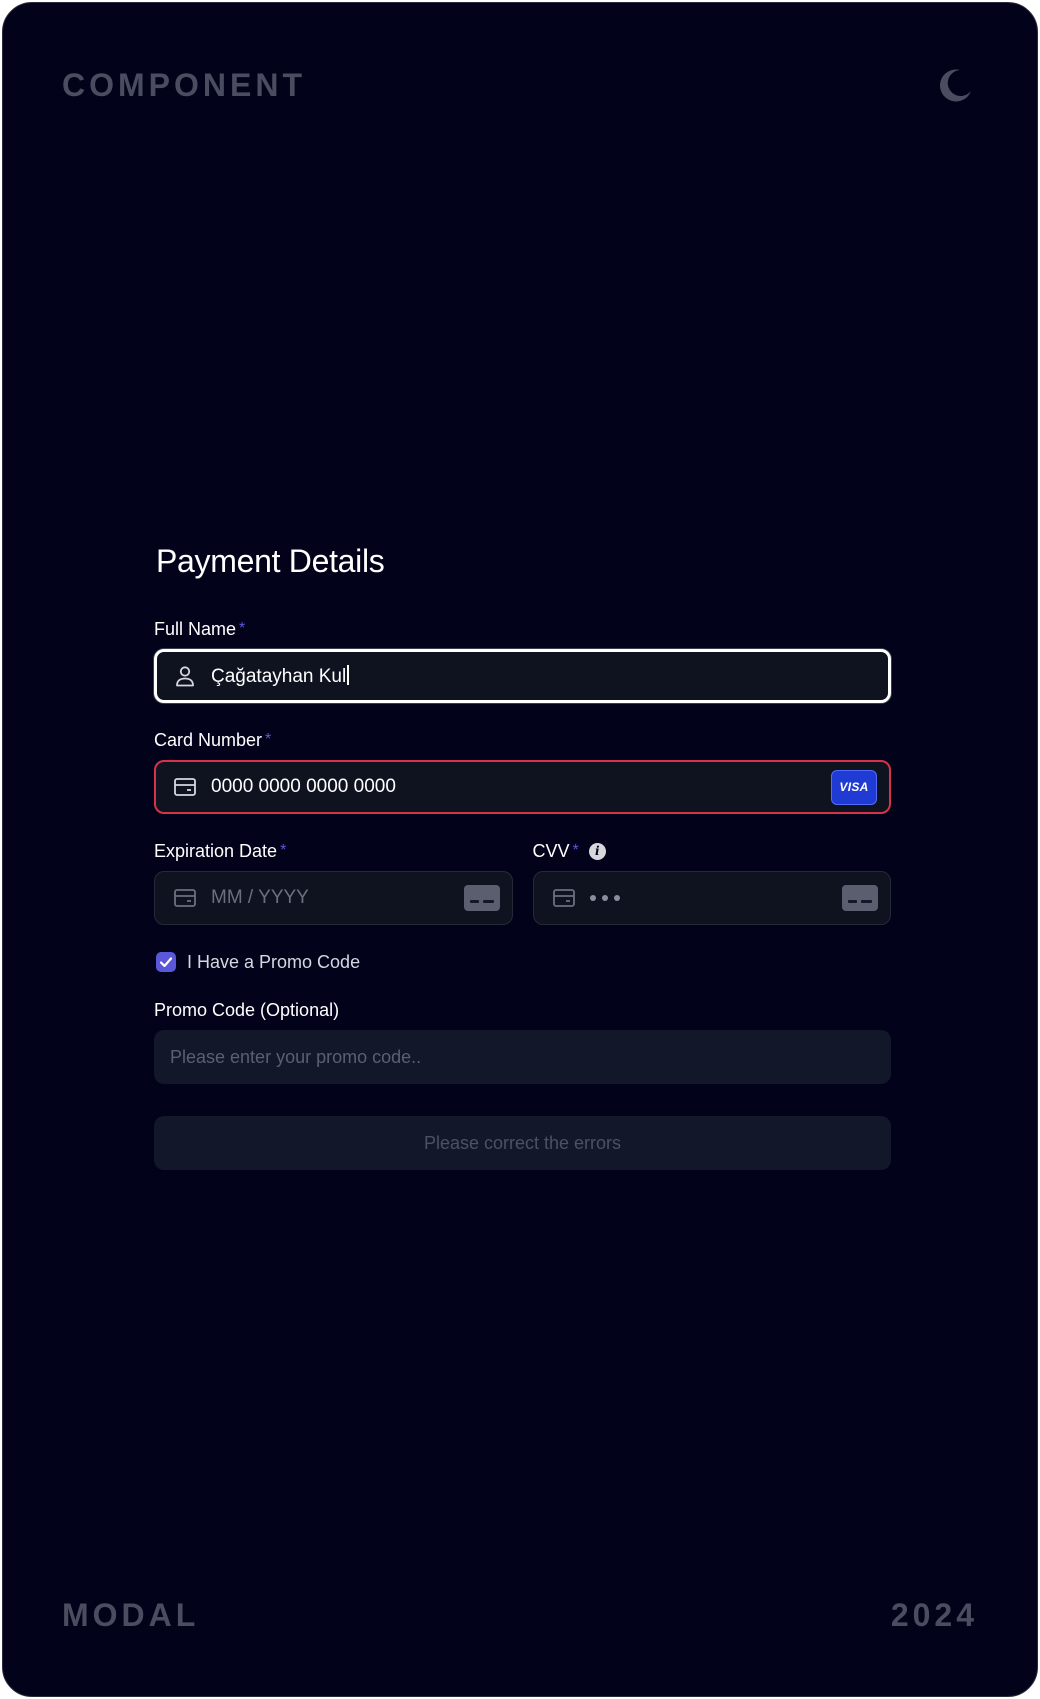 This screenshot has width=1040, height=1699. What do you see at coordinates (348, 674) in the screenshot?
I see `text-caret` at bounding box center [348, 674].